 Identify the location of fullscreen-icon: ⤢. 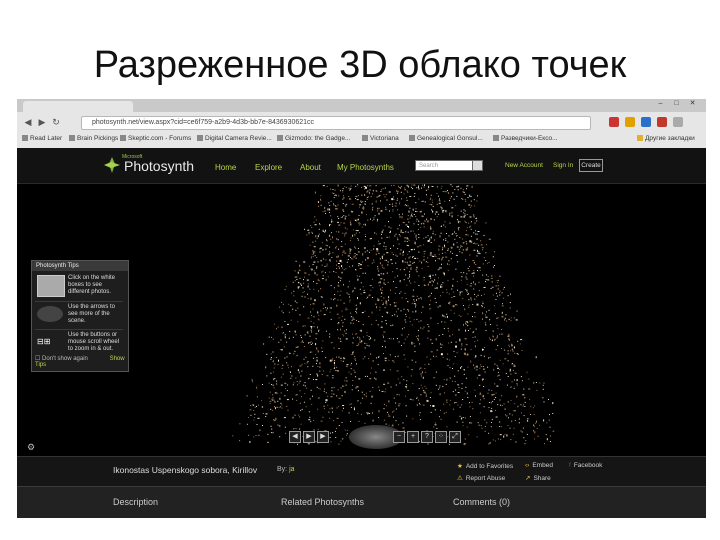
(455, 437).